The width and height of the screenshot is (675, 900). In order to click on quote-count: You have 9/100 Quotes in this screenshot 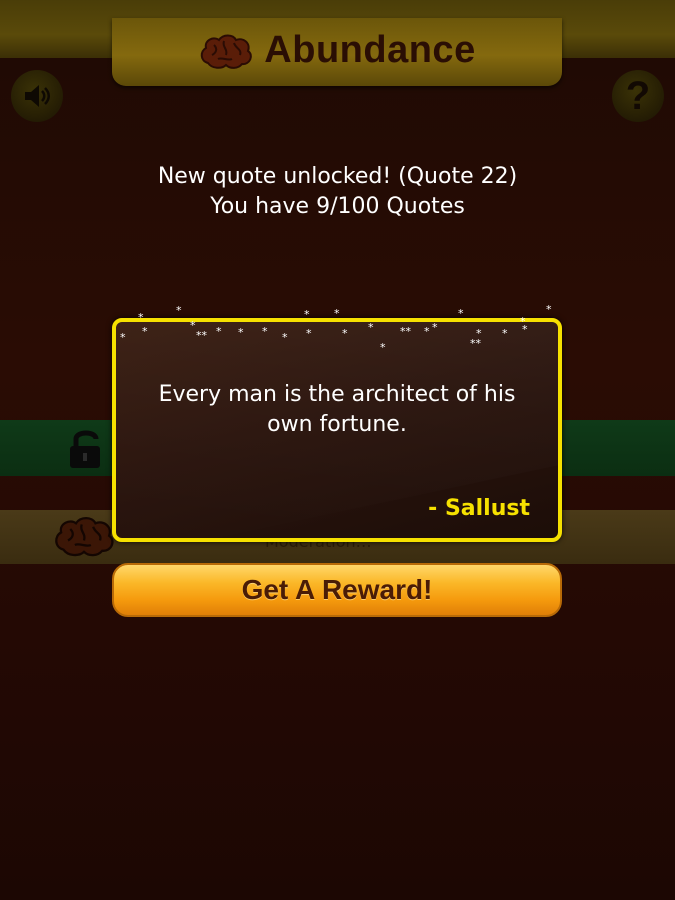, I will do `click(337, 206)`.